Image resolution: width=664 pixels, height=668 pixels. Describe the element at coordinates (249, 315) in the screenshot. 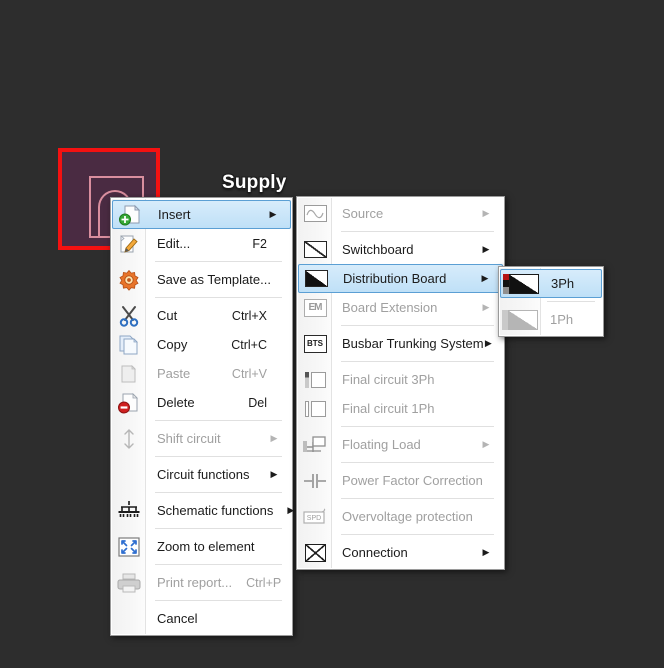

I see `menu-item-accelerator: Ctrl+X` at that location.